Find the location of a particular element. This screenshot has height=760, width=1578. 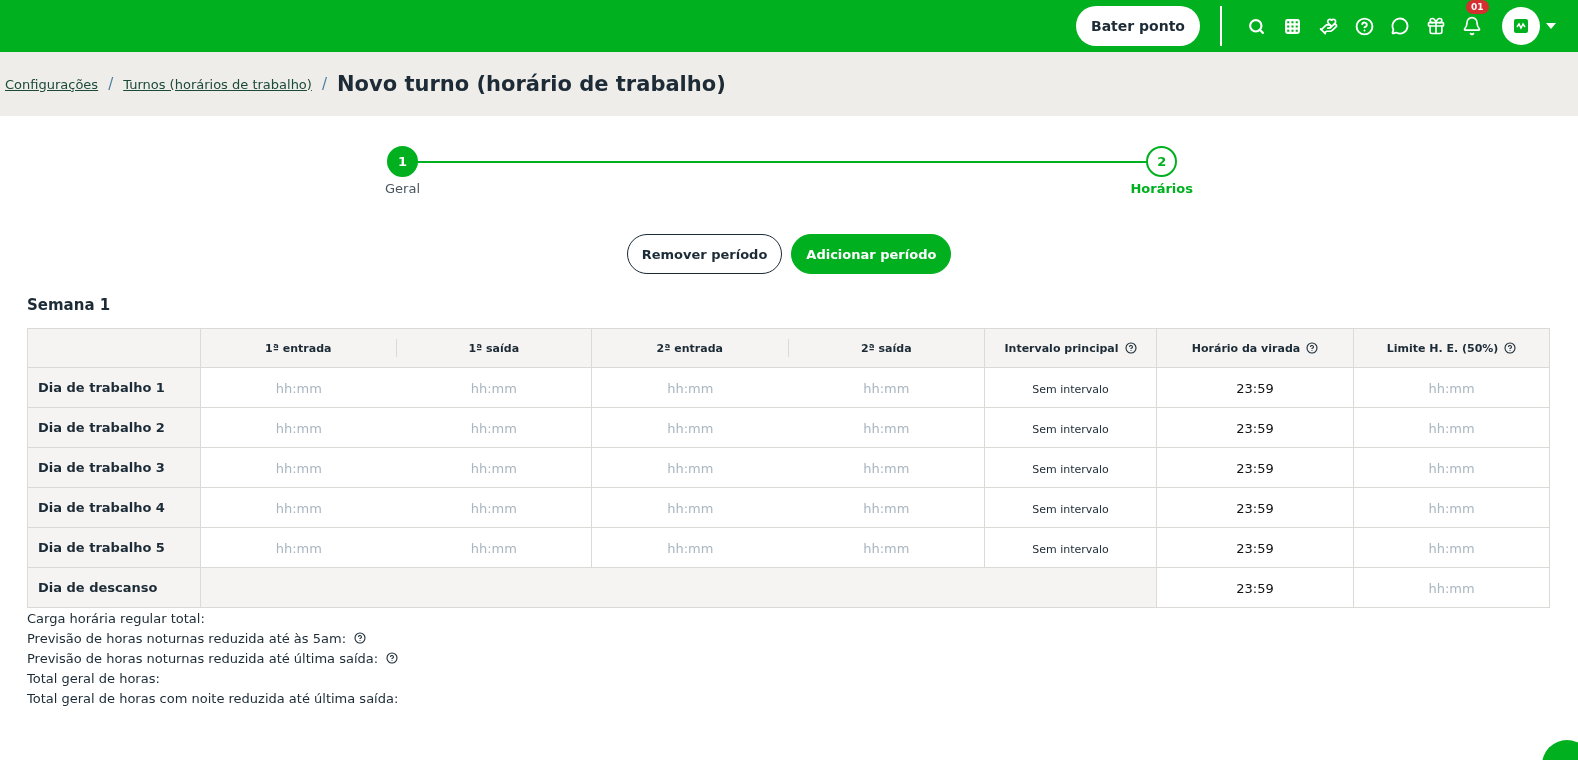

breadcrumb-link: Turnos (horários de trabalho) is located at coordinates (217, 84).